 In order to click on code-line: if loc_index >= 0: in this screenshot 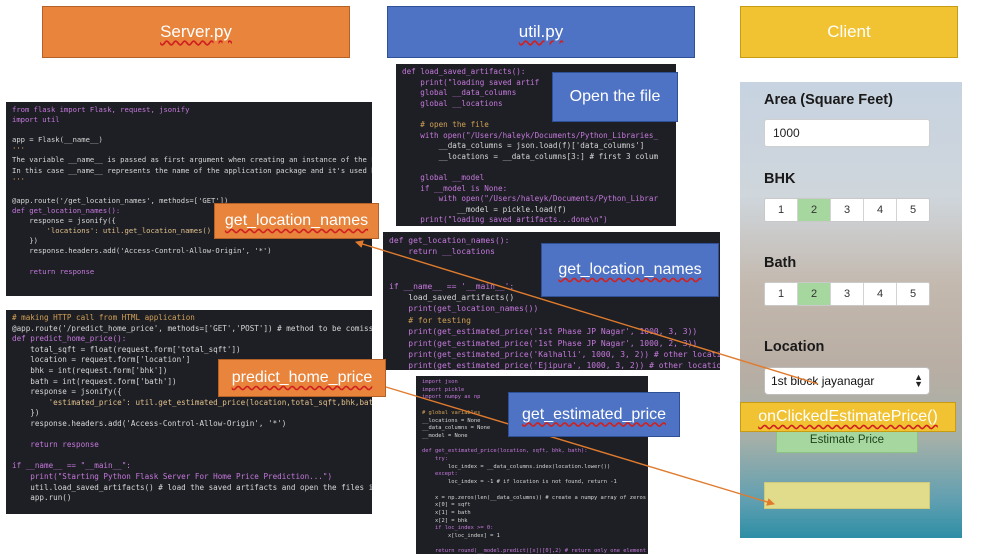, I will do `click(458, 528)`.